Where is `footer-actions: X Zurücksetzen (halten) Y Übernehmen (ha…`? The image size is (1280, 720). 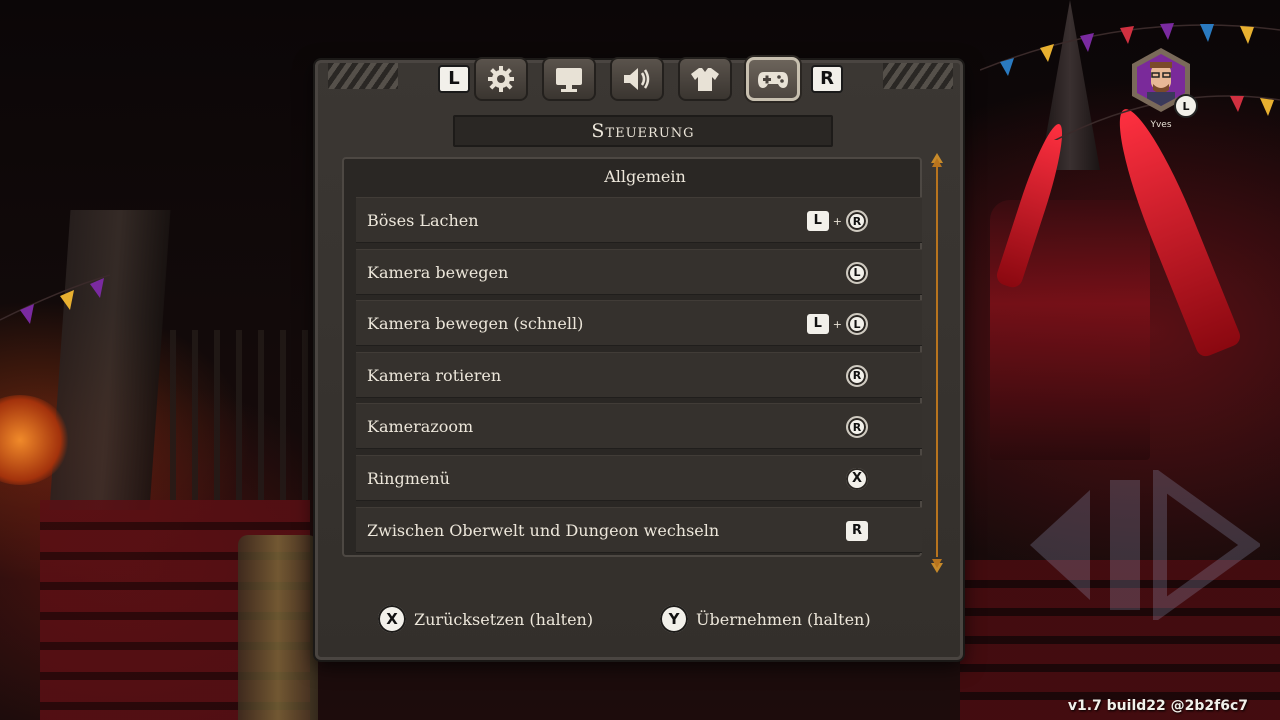 footer-actions: X Zurücksetzen (halten) Y Übernehmen (ha… is located at coordinates (648, 619).